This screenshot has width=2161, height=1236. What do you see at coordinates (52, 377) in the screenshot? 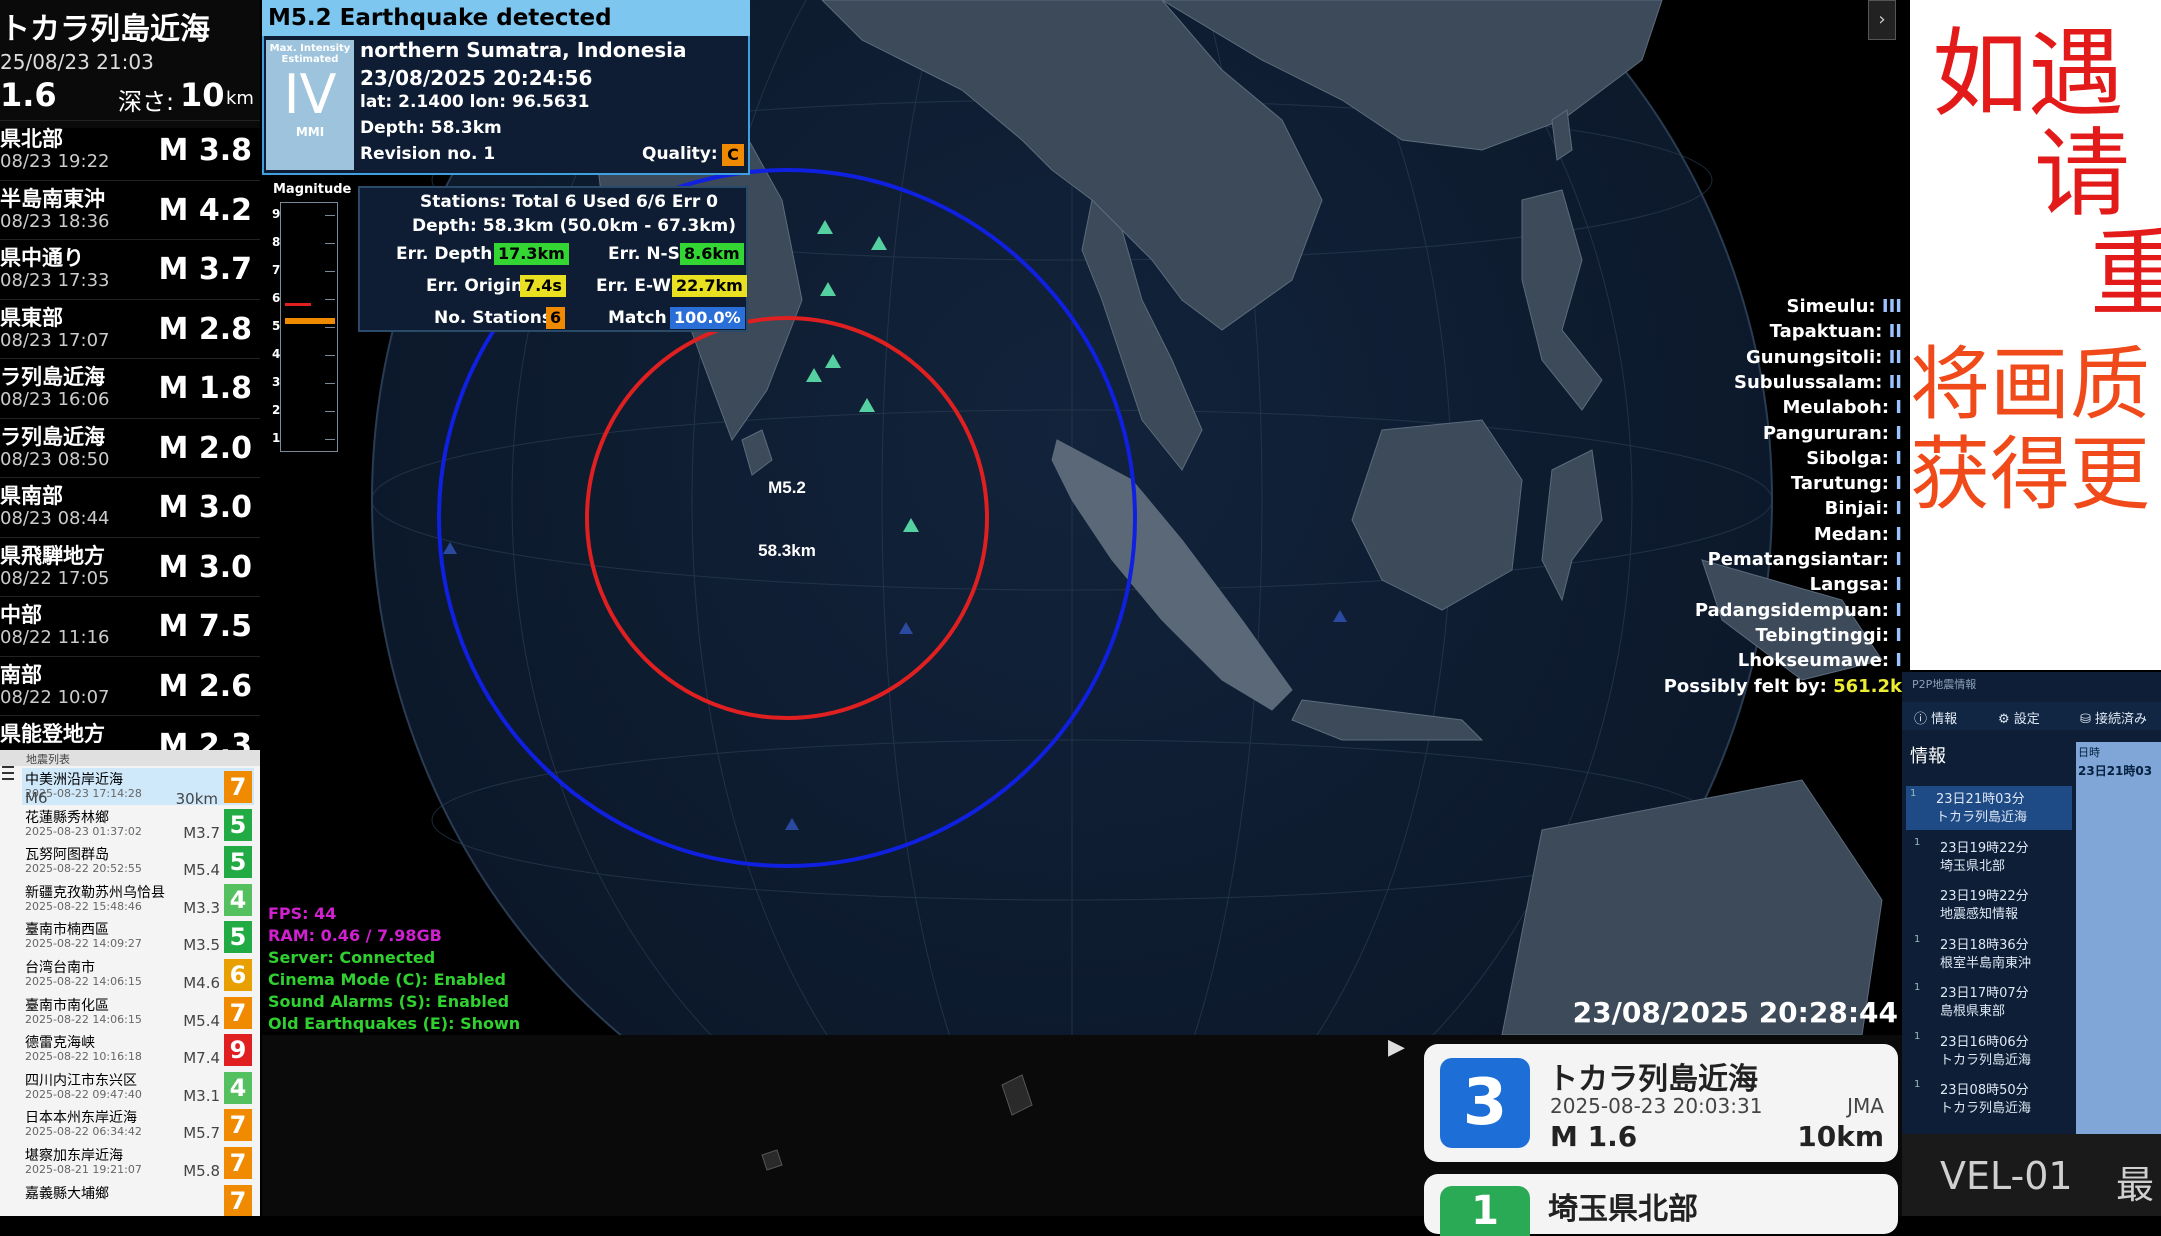
I see `quake-region: ラ列島近海` at bounding box center [52, 377].